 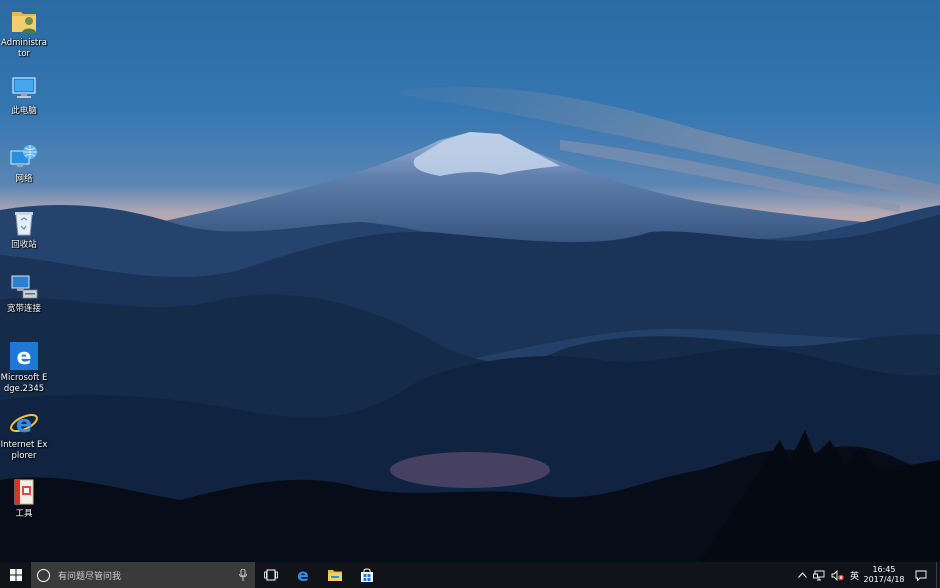 What do you see at coordinates (24, 287) in the screenshot?
I see `broadband-icon` at bounding box center [24, 287].